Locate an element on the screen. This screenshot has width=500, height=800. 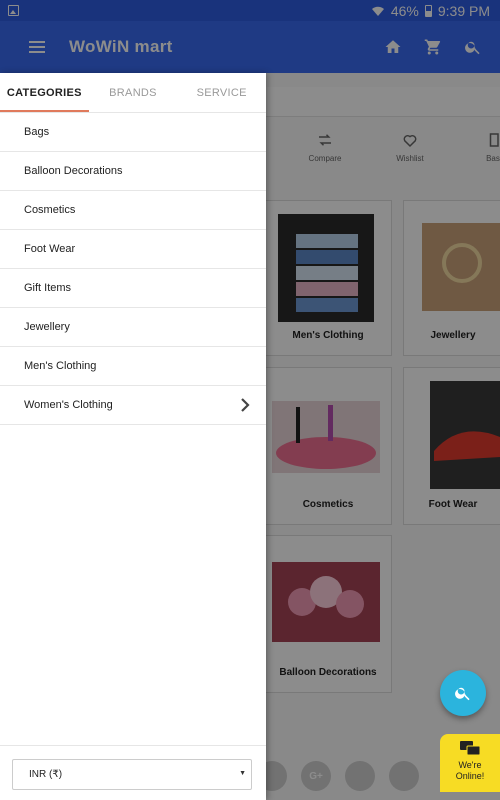
category-item-mens-clothing: Men's Clothing is located at coordinates (133, 366).